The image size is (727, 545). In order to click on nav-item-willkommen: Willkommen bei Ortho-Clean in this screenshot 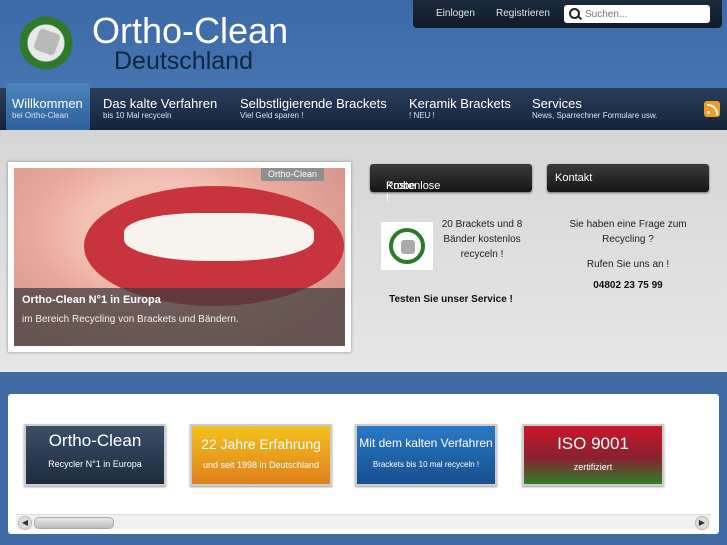, I will do `click(48, 107)`.